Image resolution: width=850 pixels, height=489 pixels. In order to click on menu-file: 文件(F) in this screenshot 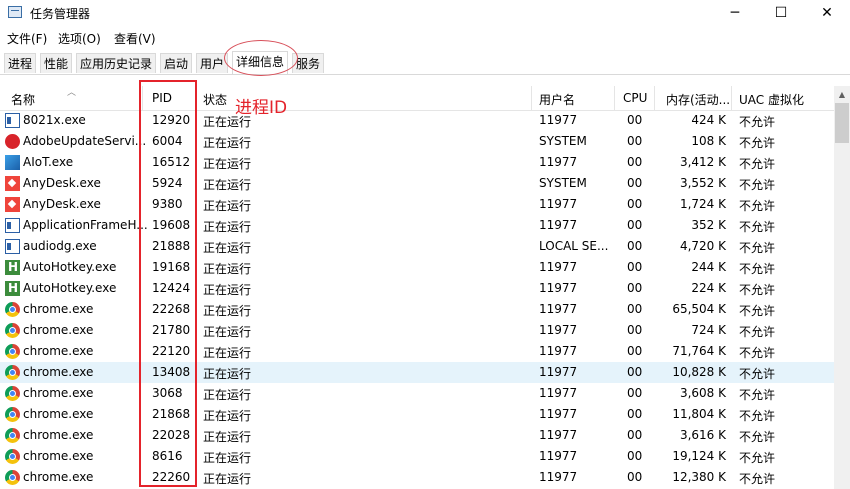, I will do `click(27, 38)`.